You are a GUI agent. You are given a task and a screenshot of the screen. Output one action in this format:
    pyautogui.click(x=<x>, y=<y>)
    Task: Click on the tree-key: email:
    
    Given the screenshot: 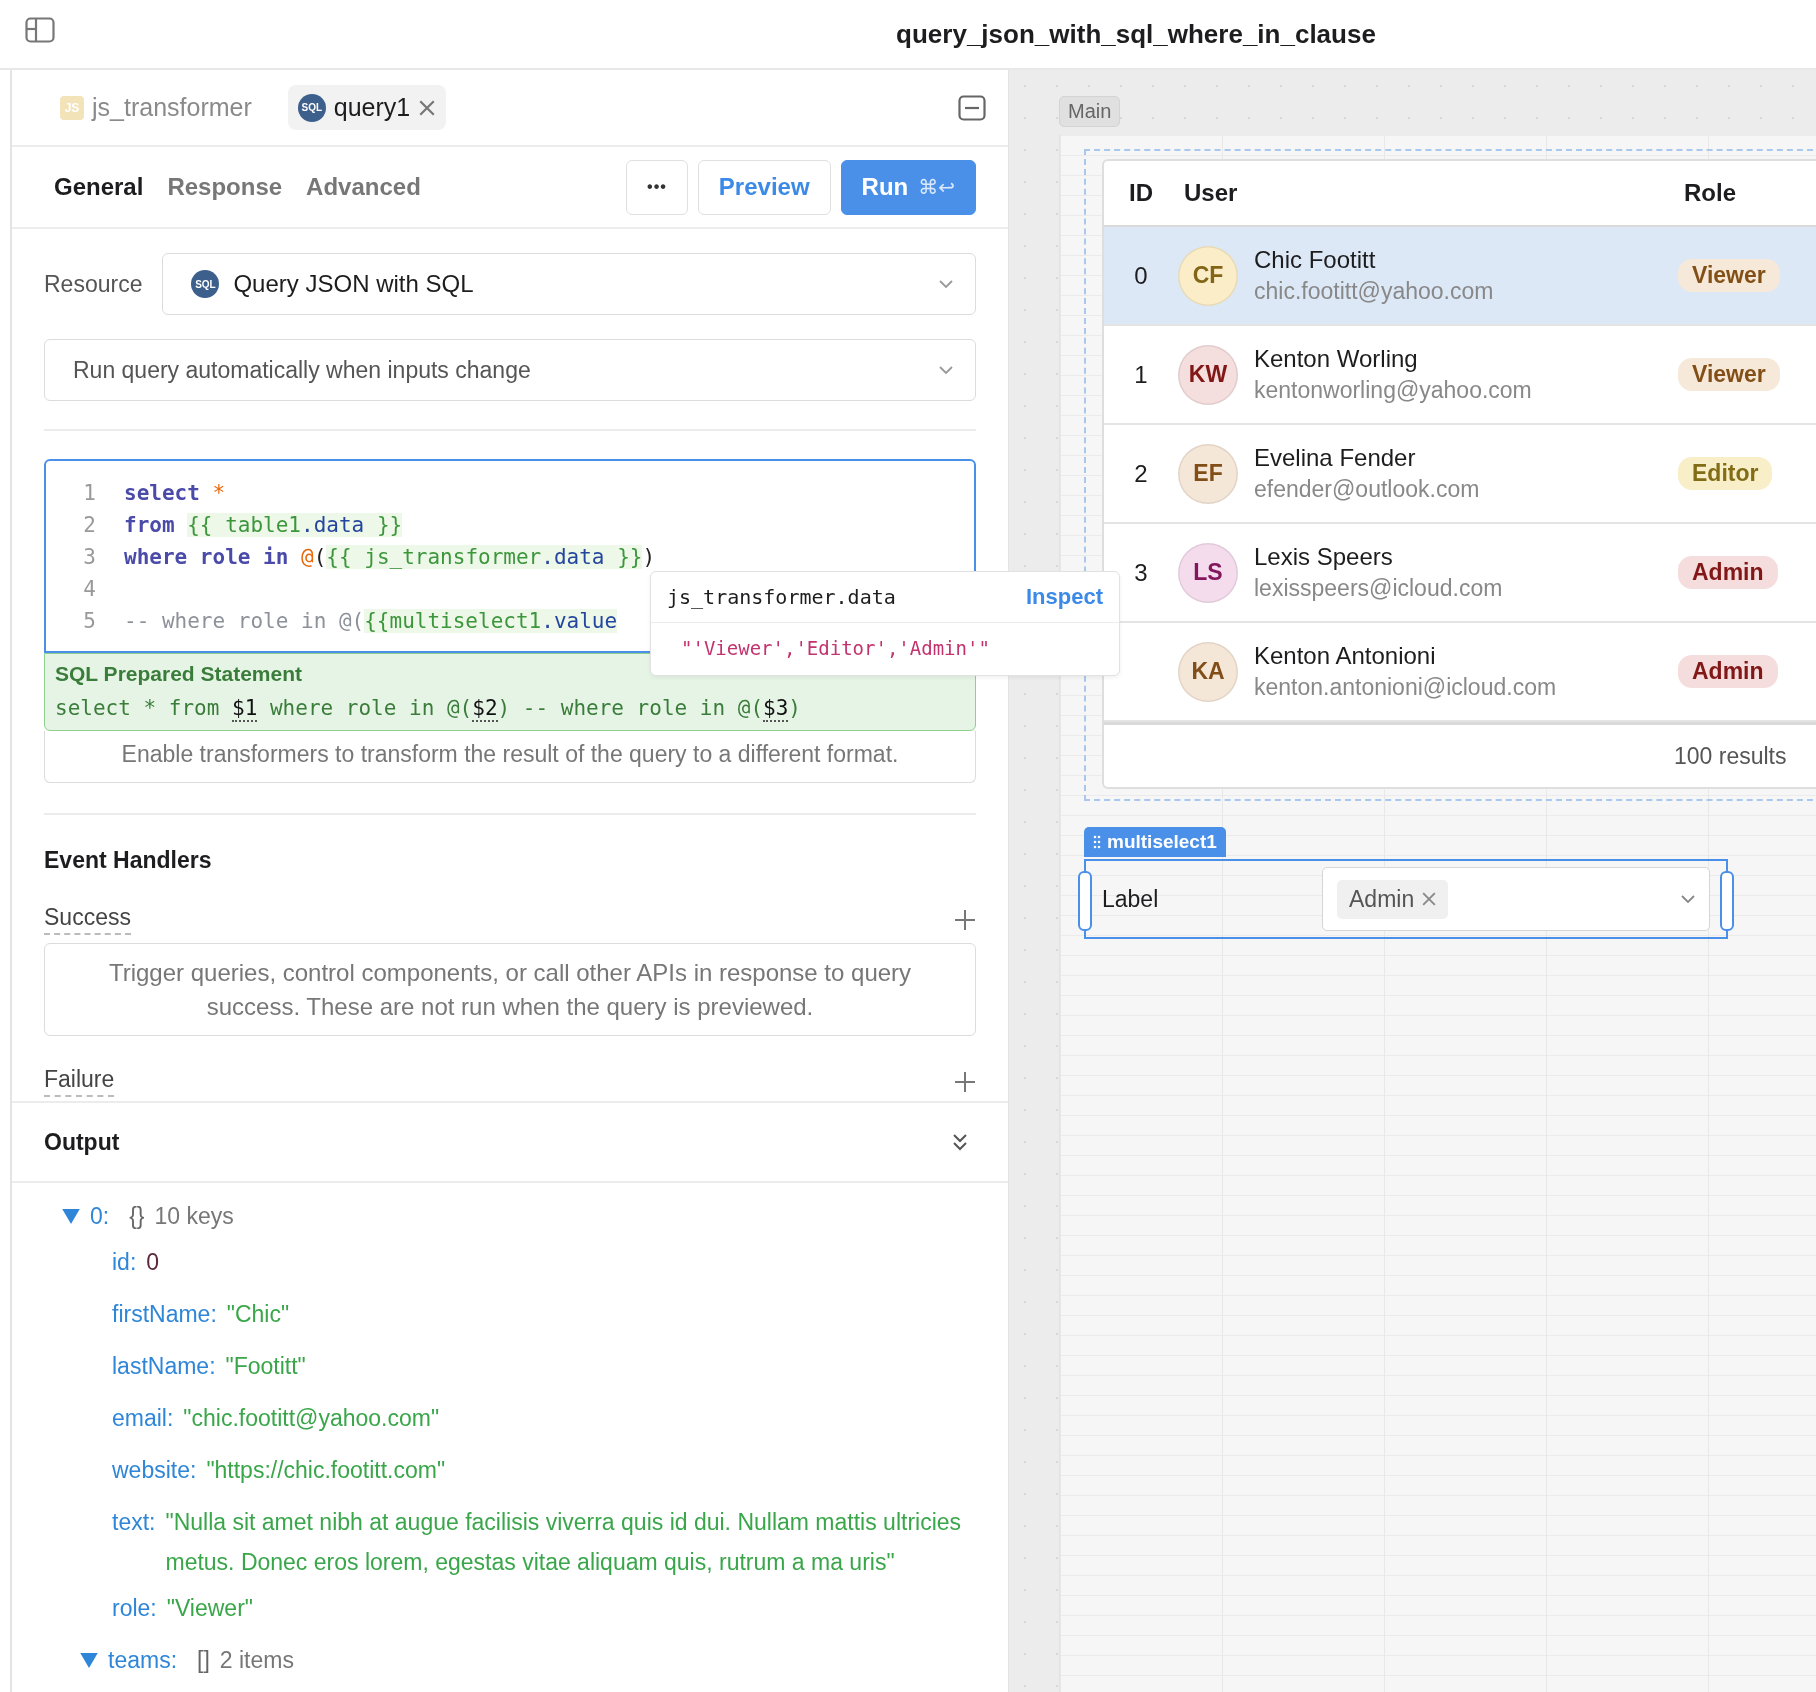 What is the action you would take?
    pyautogui.click(x=143, y=1418)
    